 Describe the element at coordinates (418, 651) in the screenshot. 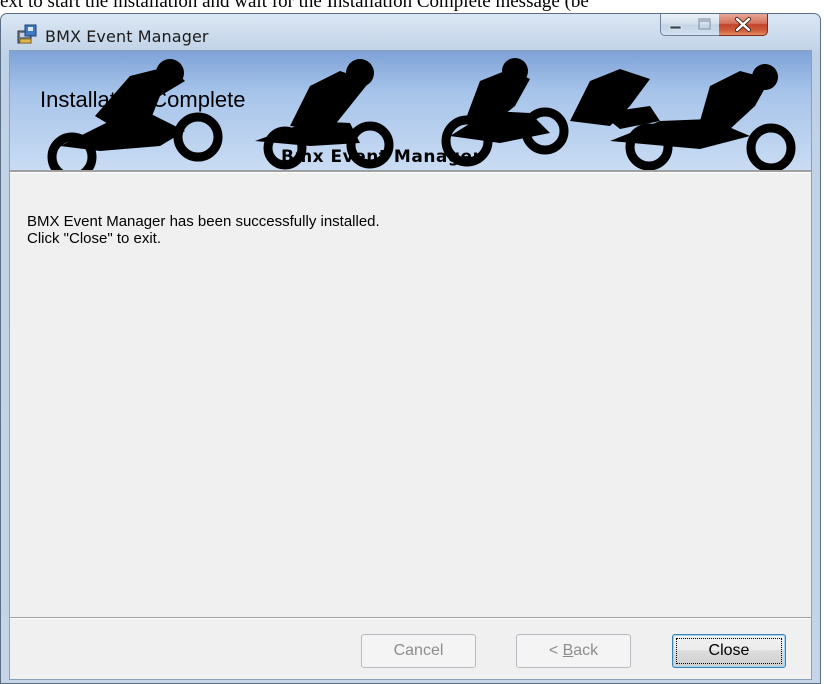

I see `cancel-button: Cancel` at that location.